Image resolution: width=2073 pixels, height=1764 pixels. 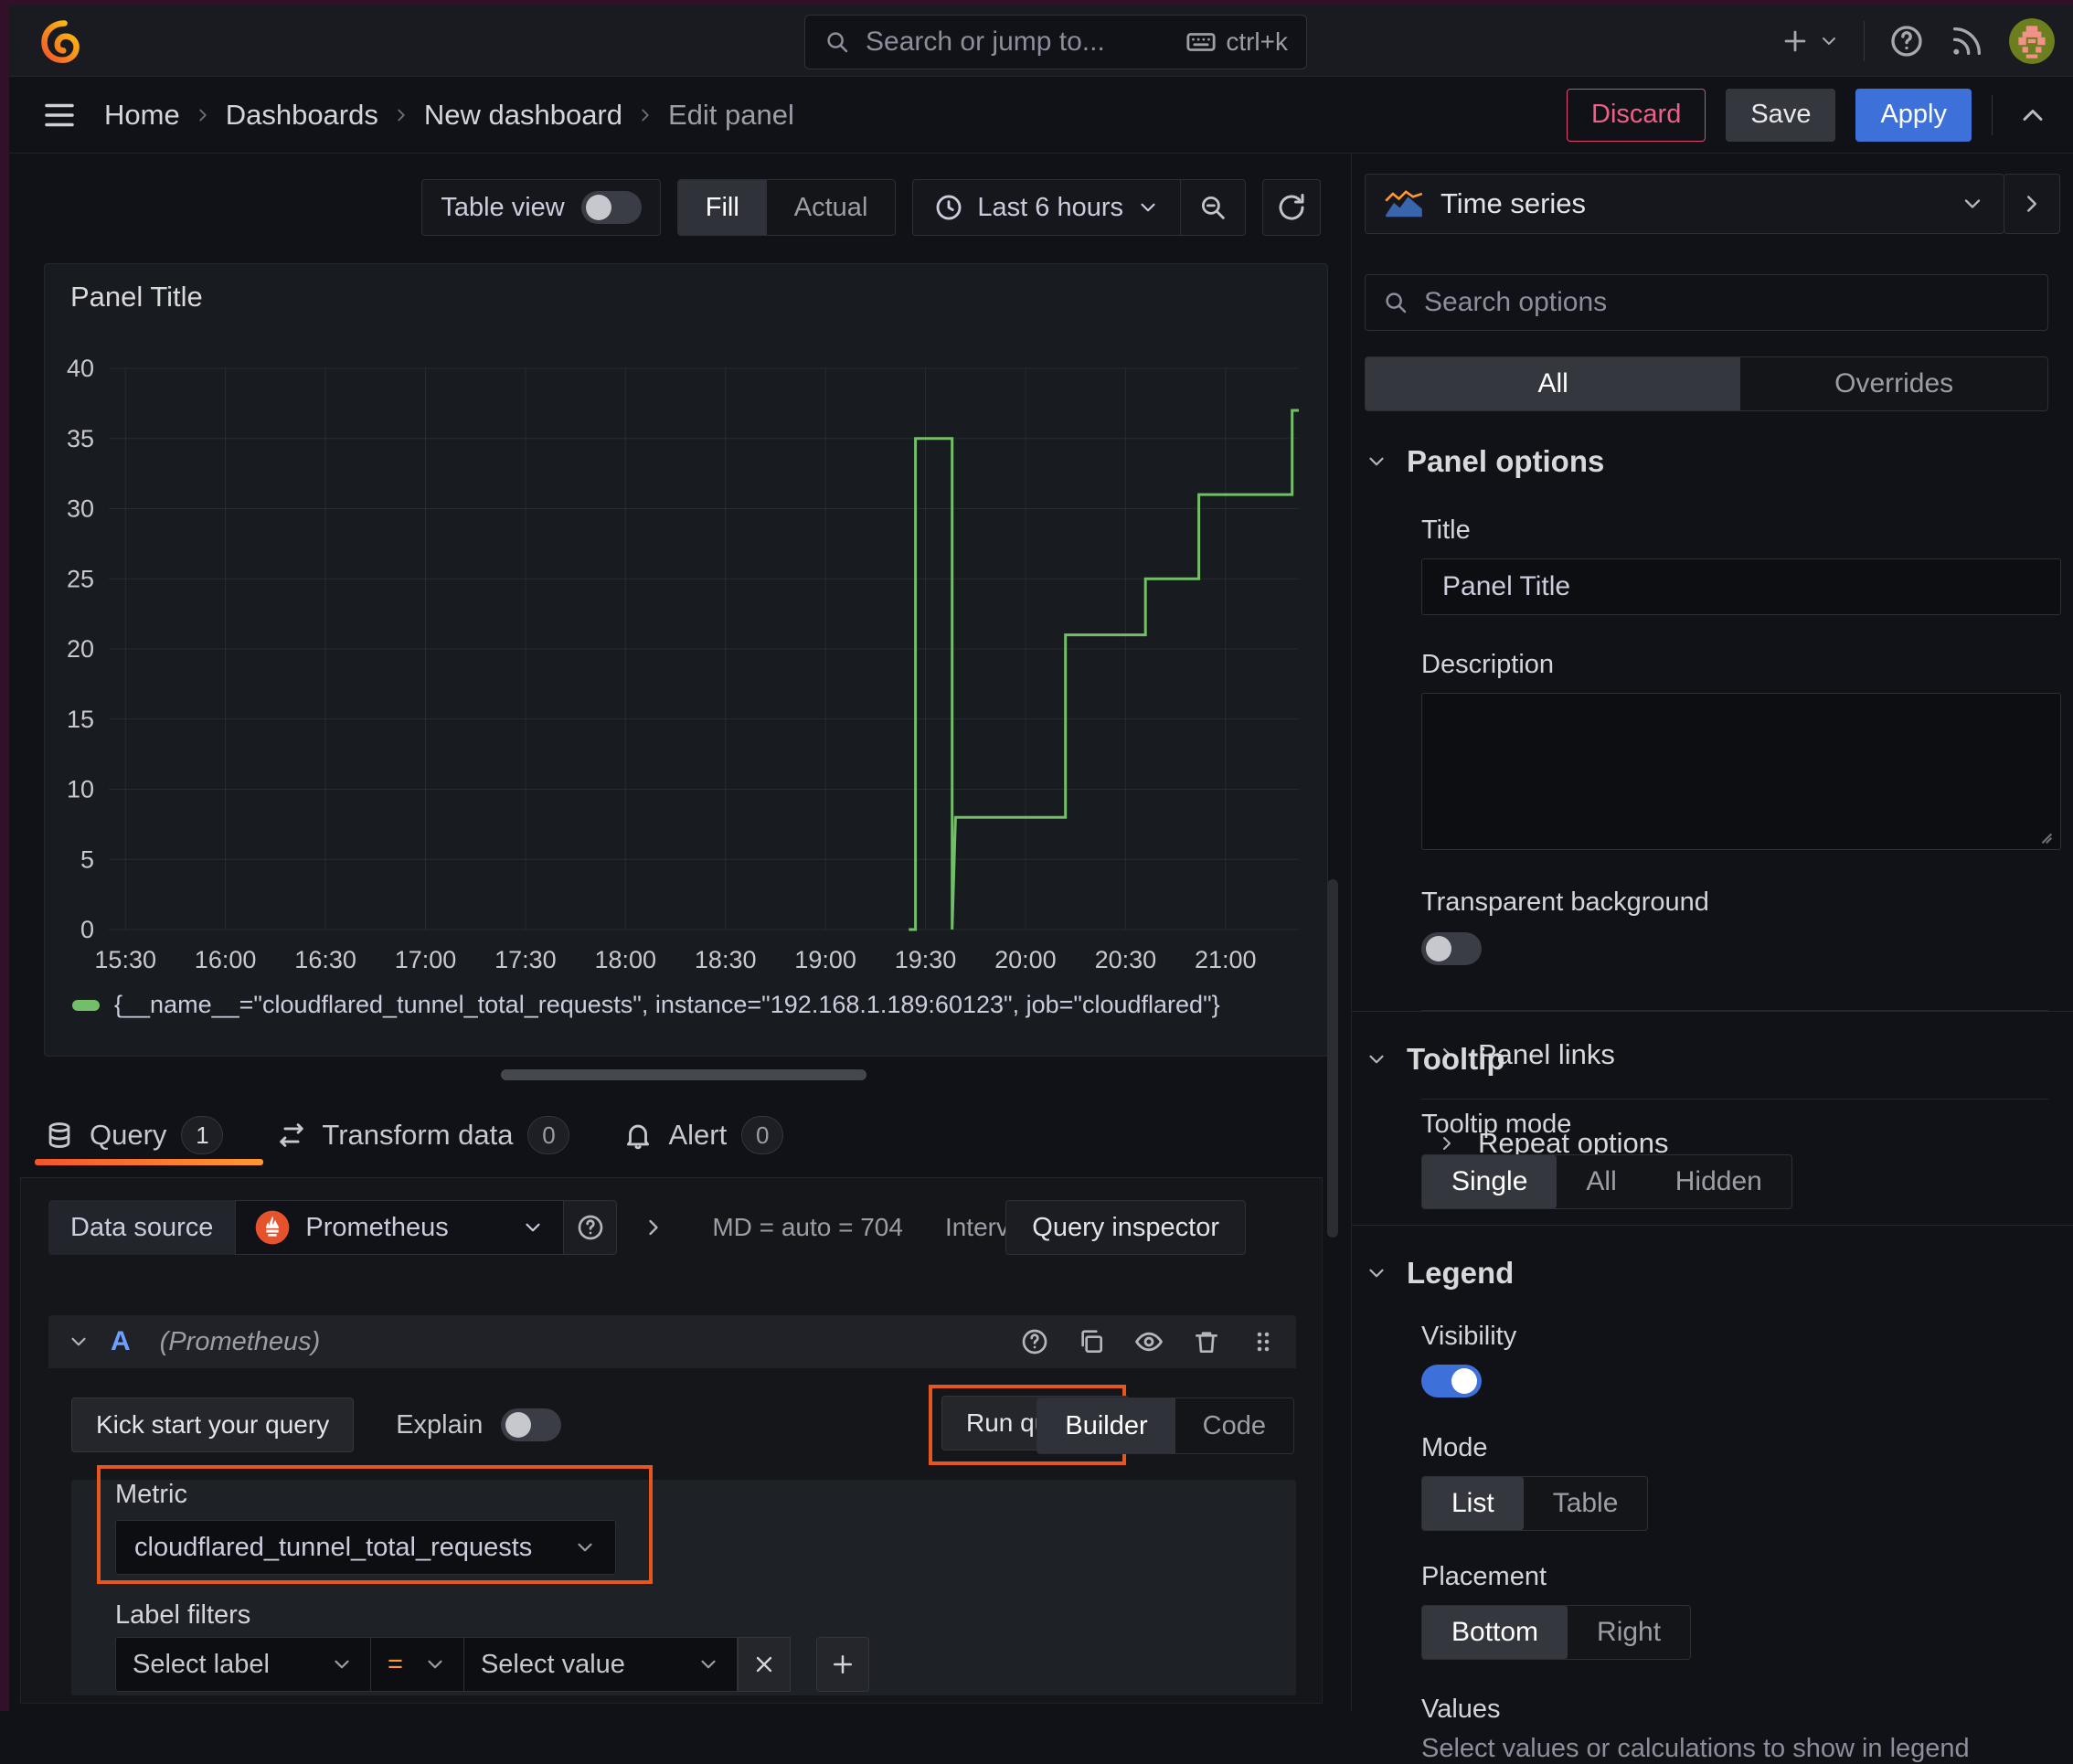 What do you see at coordinates (1207, 1341) in the screenshot?
I see `trash-icon` at bounding box center [1207, 1341].